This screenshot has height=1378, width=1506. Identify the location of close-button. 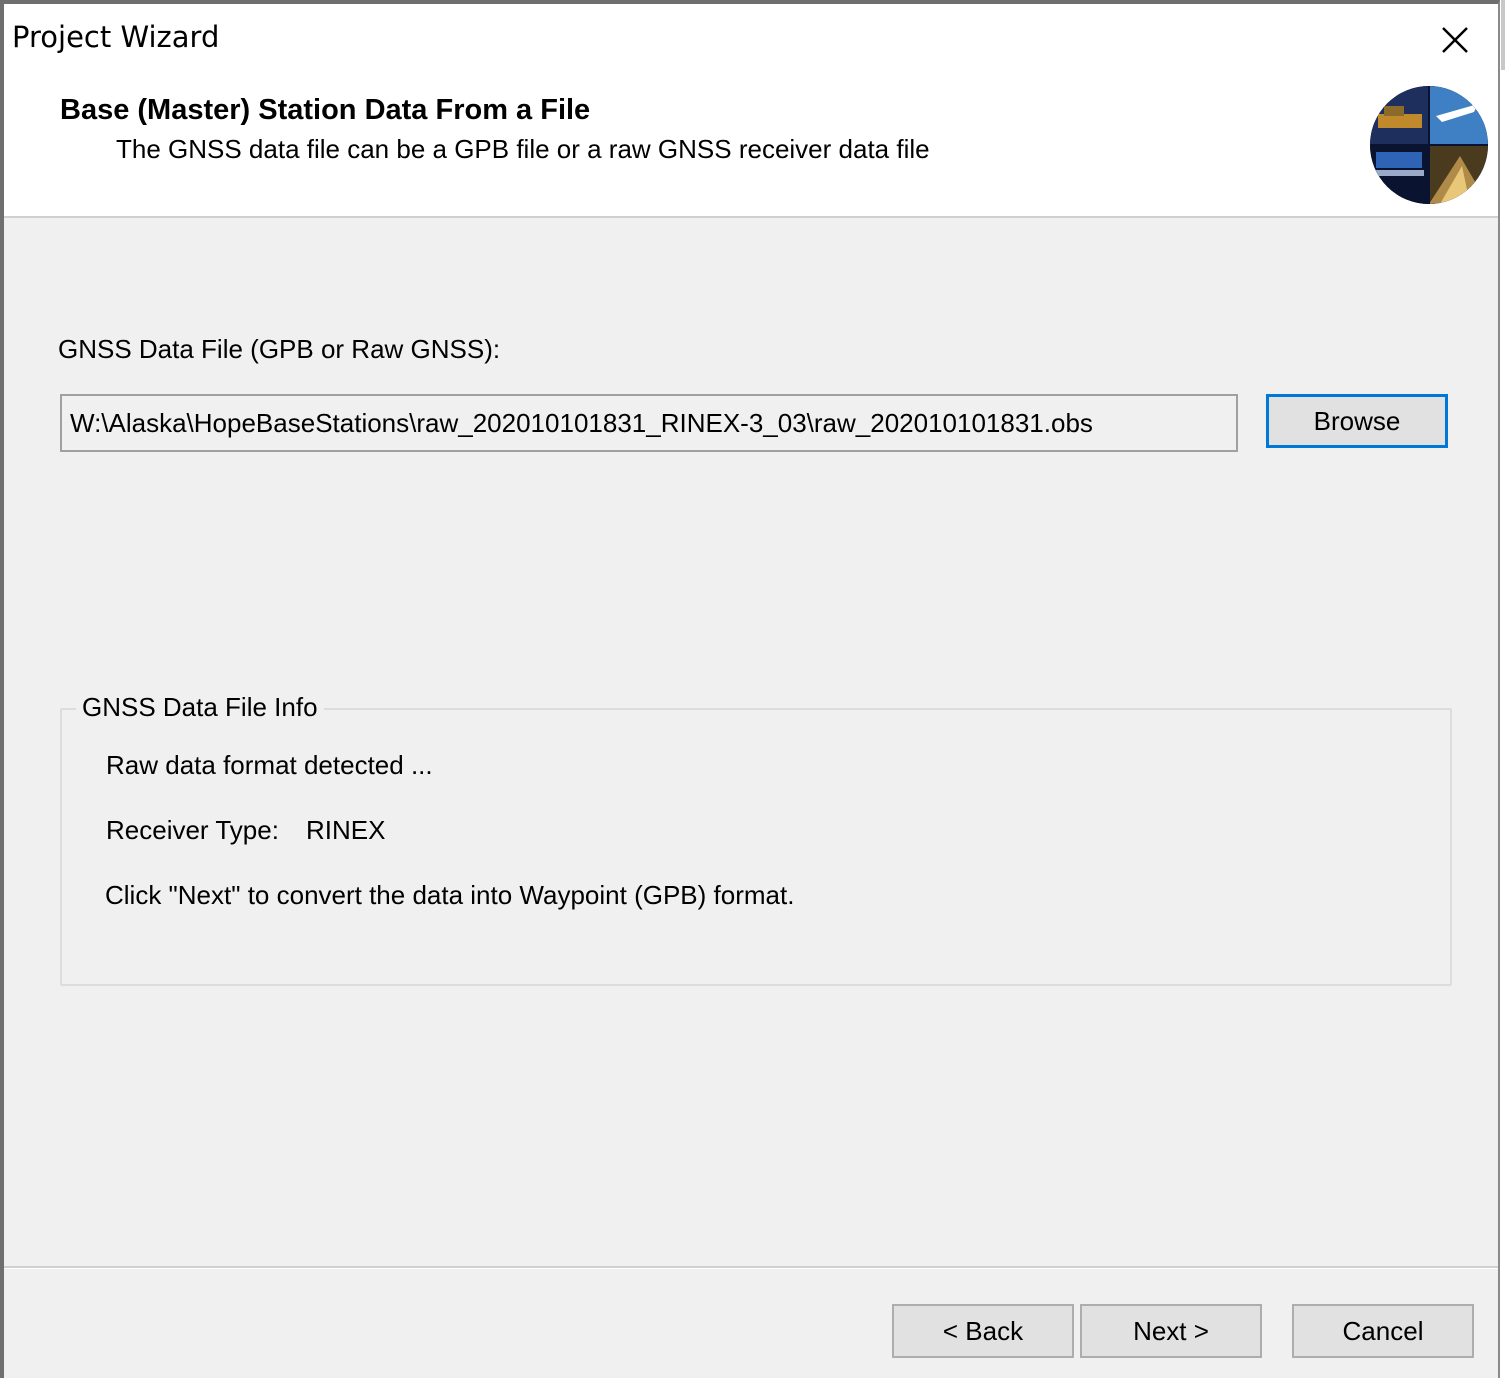
(1455, 40).